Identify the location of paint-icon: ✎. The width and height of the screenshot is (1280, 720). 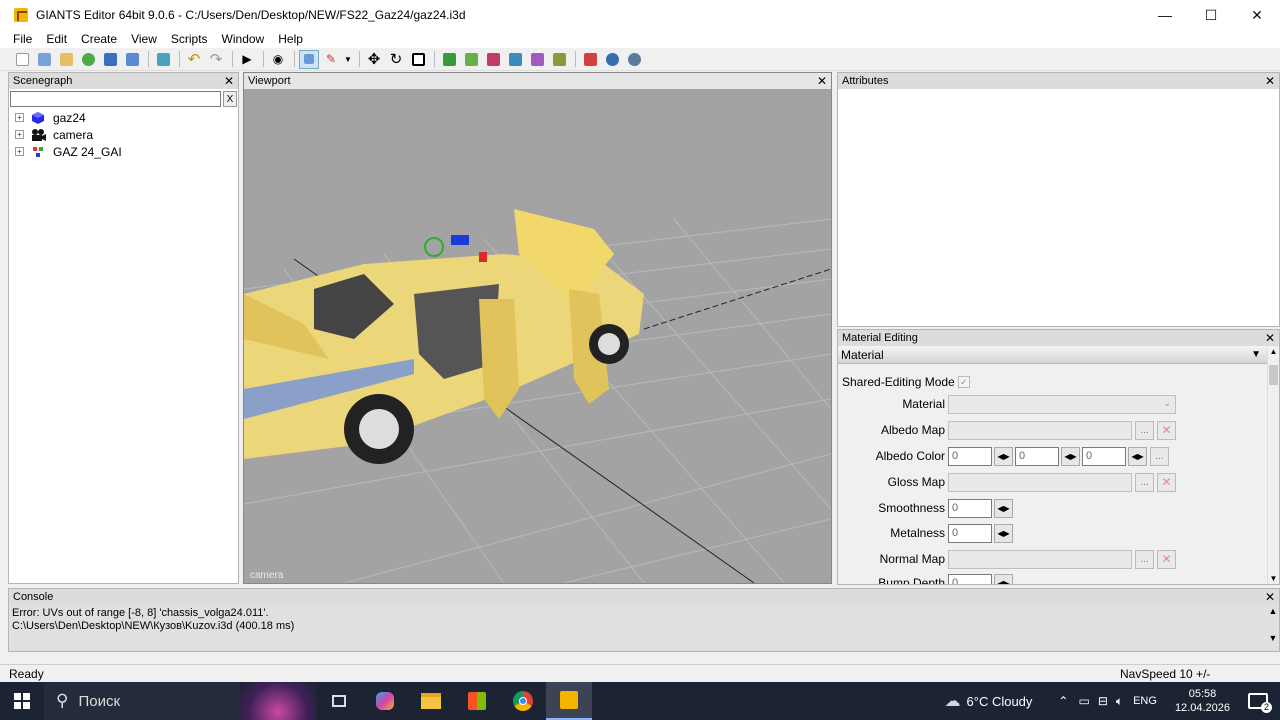
(331, 59).